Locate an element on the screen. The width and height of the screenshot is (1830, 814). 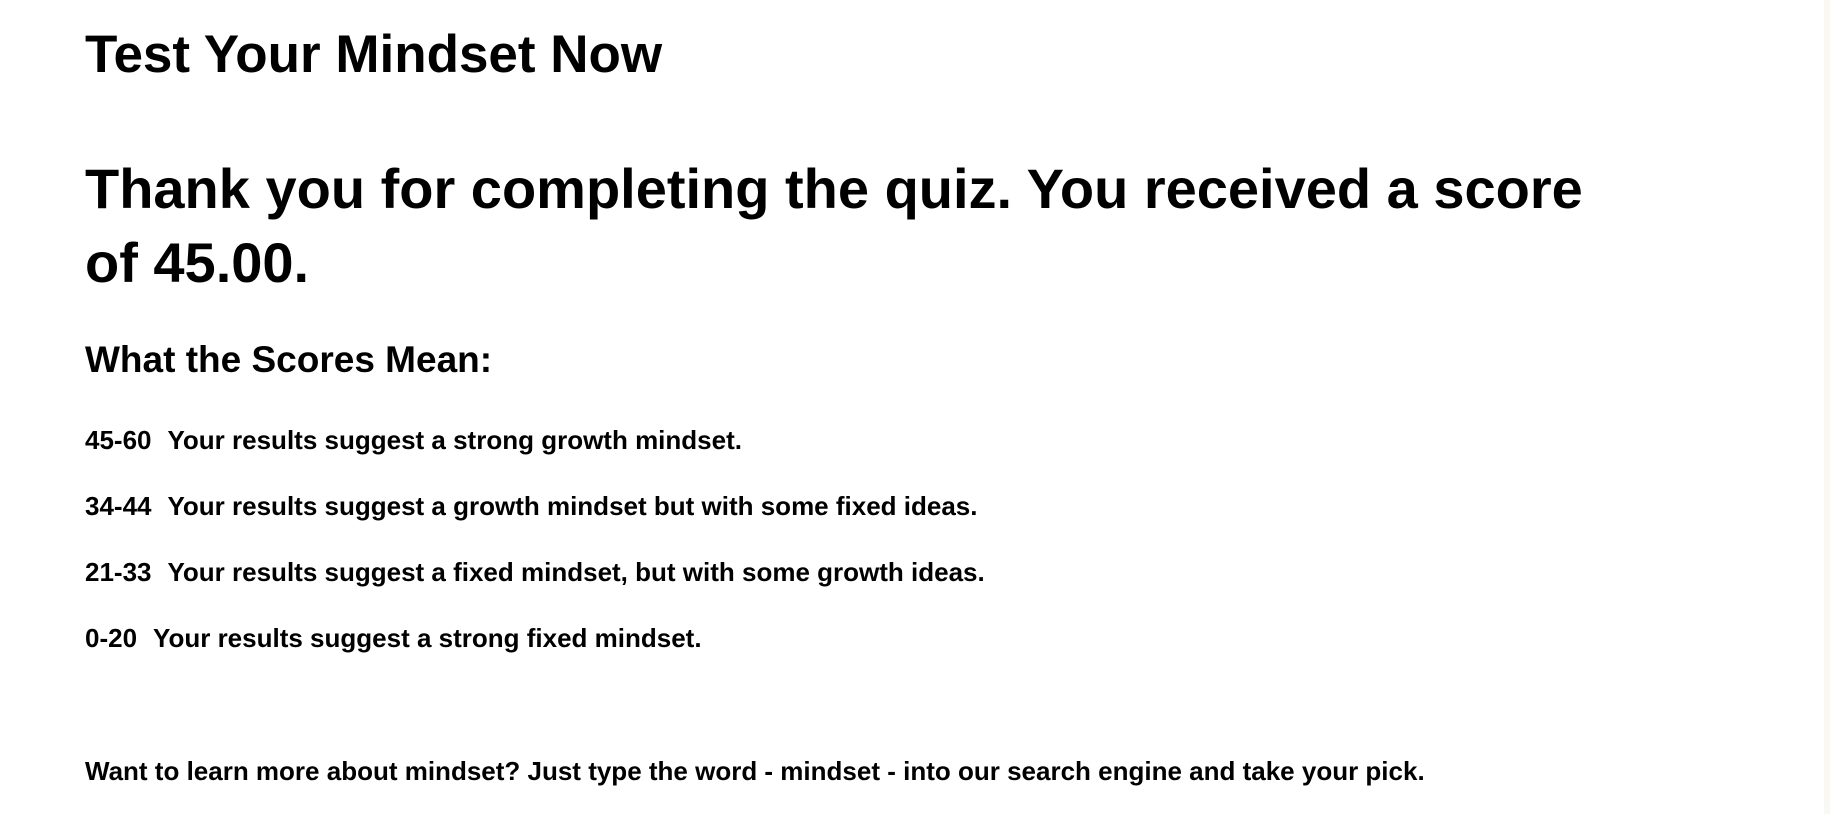
score-range-label: 34-44 is located at coordinates (118, 506).